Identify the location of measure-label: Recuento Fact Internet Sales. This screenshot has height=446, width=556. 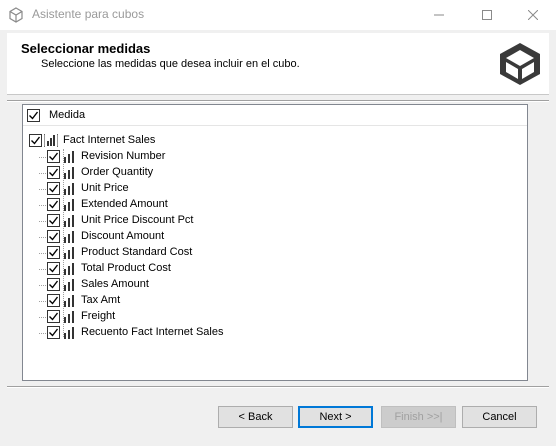
(152, 332).